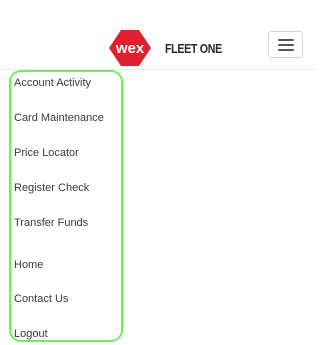 This screenshot has width=320, height=345. Describe the element at coordinates (51, 188) in the screenshot. I see `menu-item-register-check: Register Check` at that location.